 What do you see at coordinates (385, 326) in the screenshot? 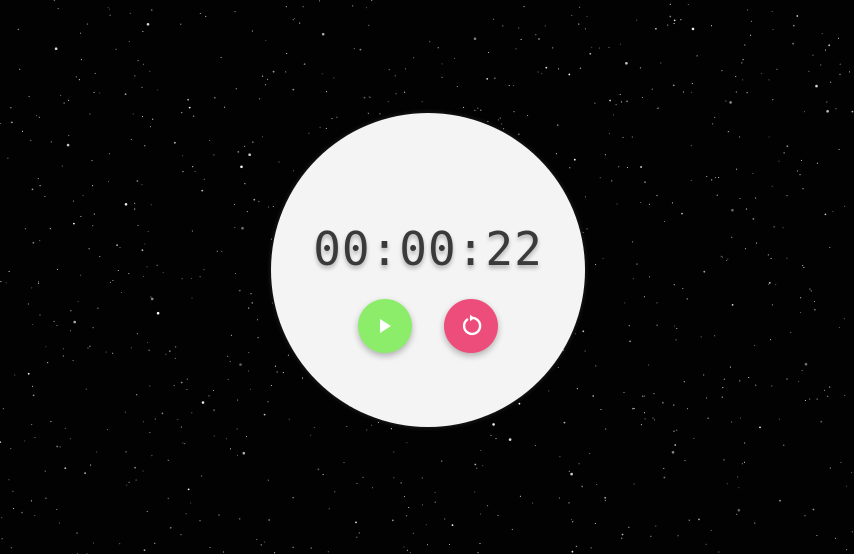
I see `play-button` at bounding box center [385, 326].